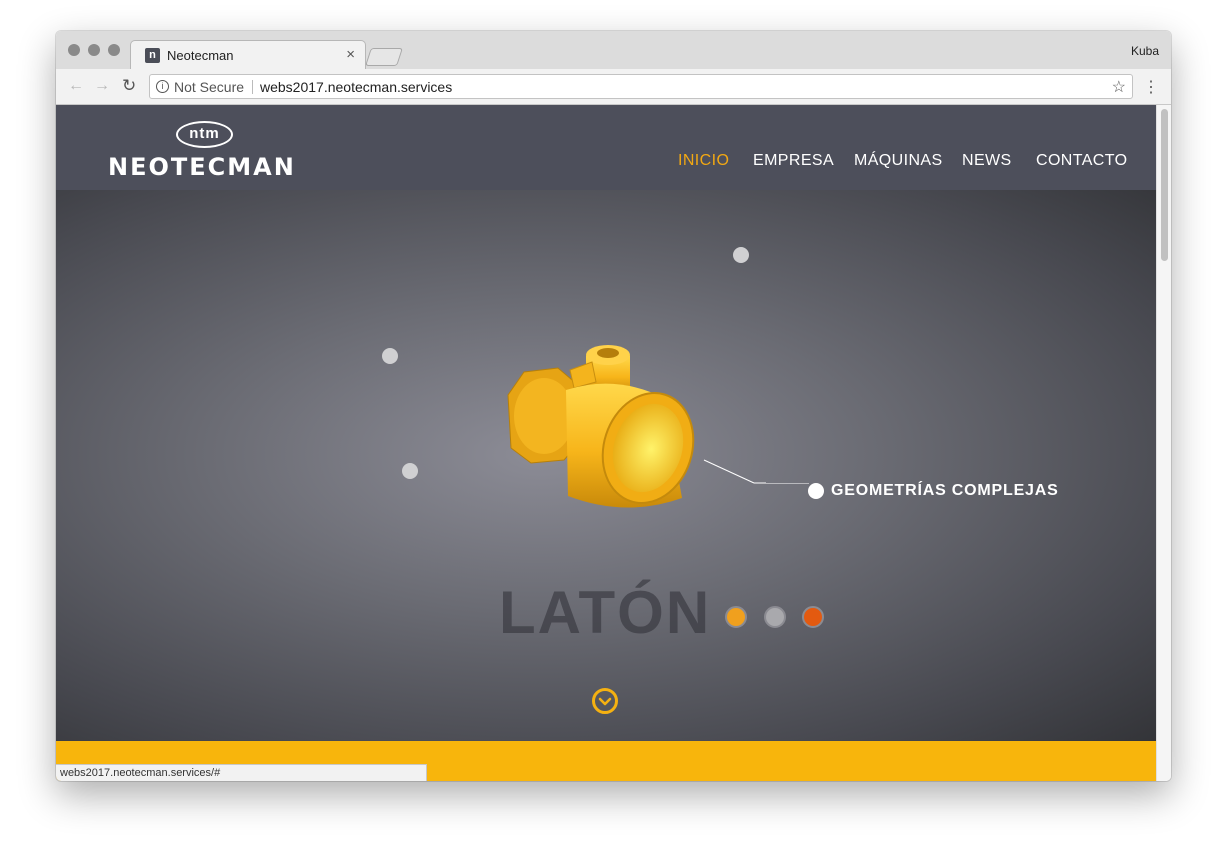 The width and height of the screenshot is (1227, 861). I want to click on nav-empresa: EMPRESA, so click(793, 161).